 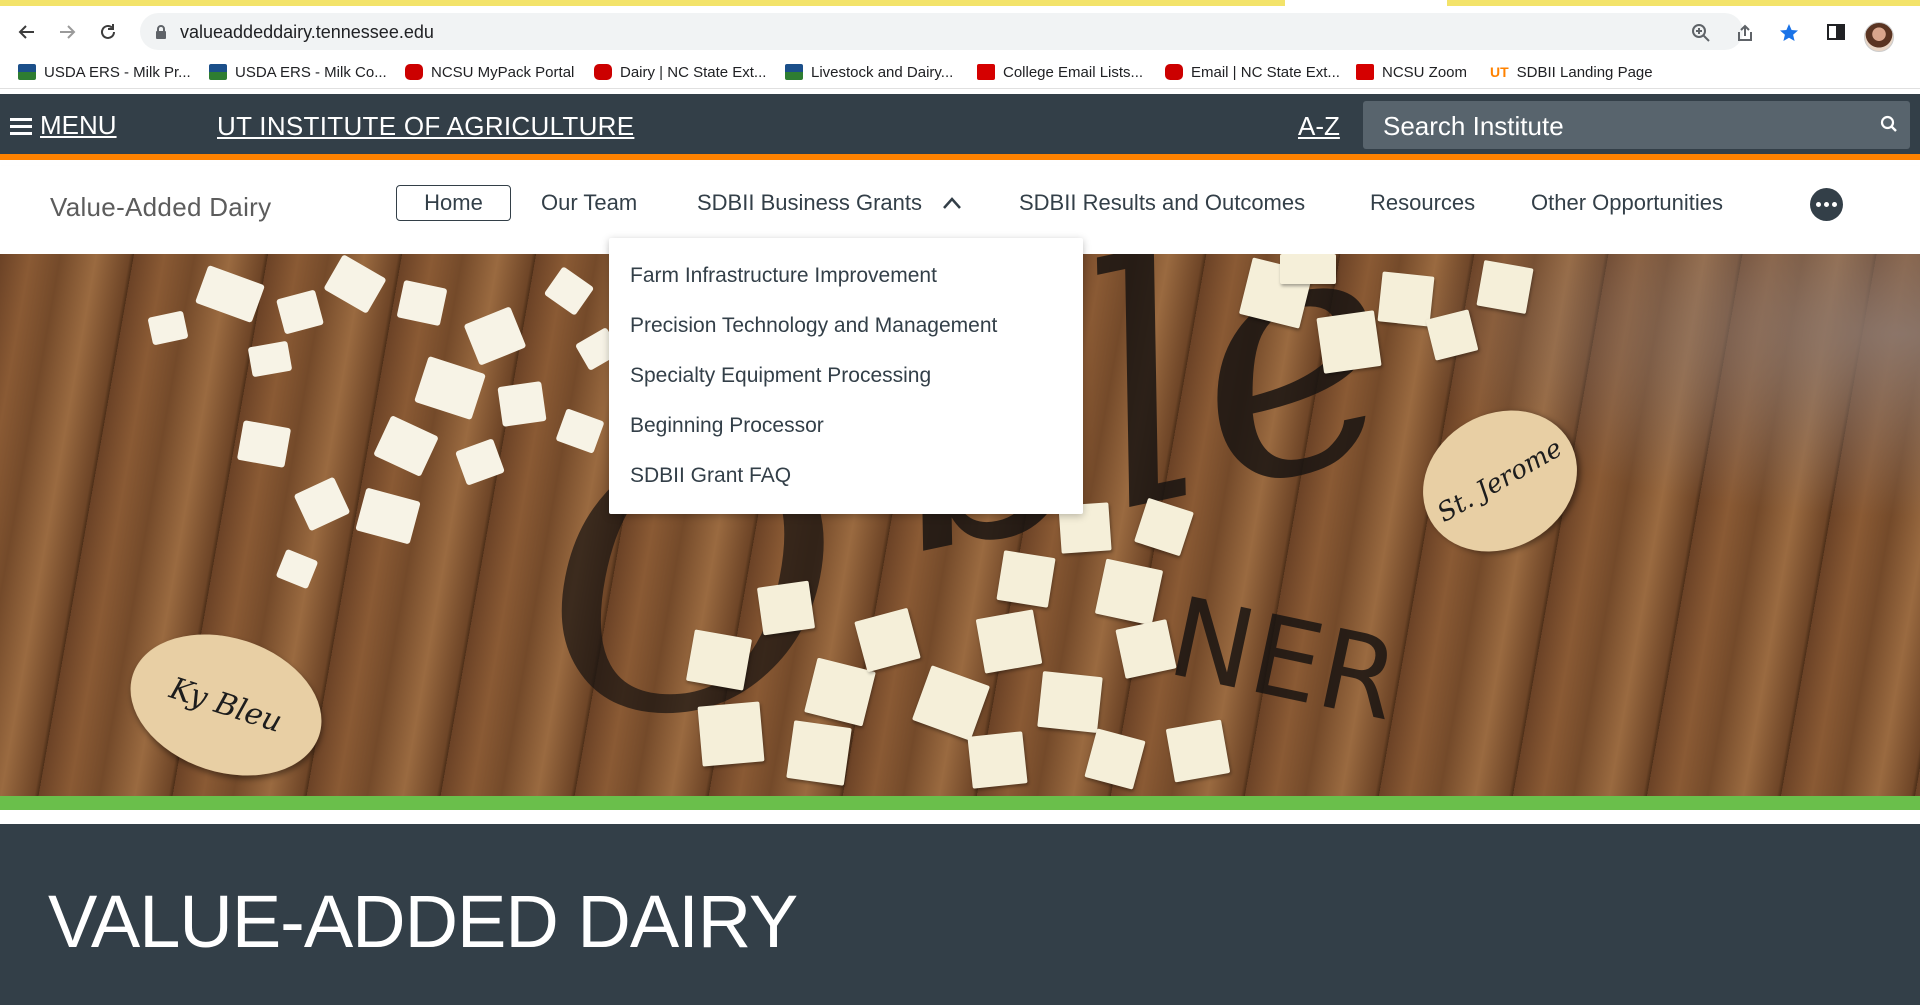 What do you see at coordinates (846, 328) in the screenshot?
I see `dropdown-precision-technology: Precision Technology and Management` at bounding box center [846, 328].